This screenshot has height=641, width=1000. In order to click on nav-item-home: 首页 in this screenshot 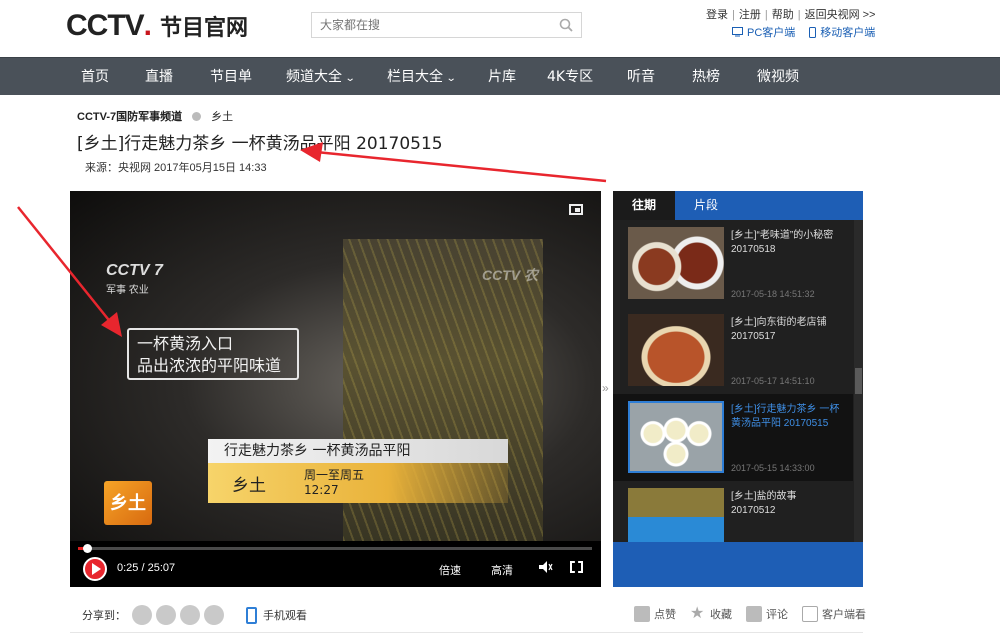, I will do `click(95, 77)`.